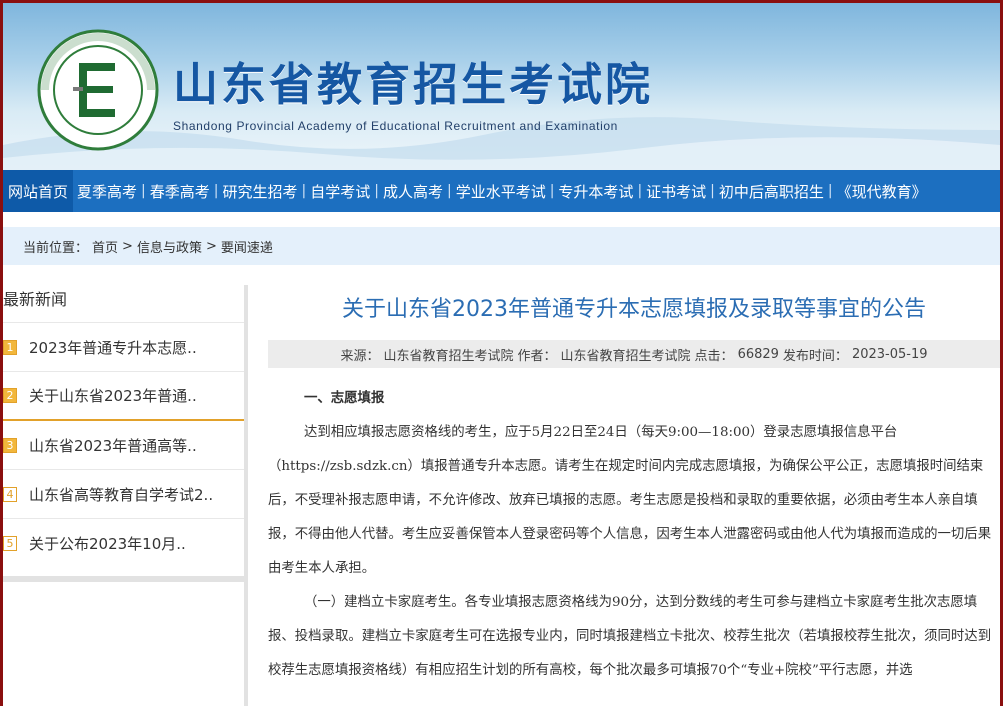 The width and height of the screenshot is (1003, 706). What do you see at coordinates (340, 191) in the screenshot?
I see `nav-item-self-study: 自学考试` at bounding box center [340, 191].